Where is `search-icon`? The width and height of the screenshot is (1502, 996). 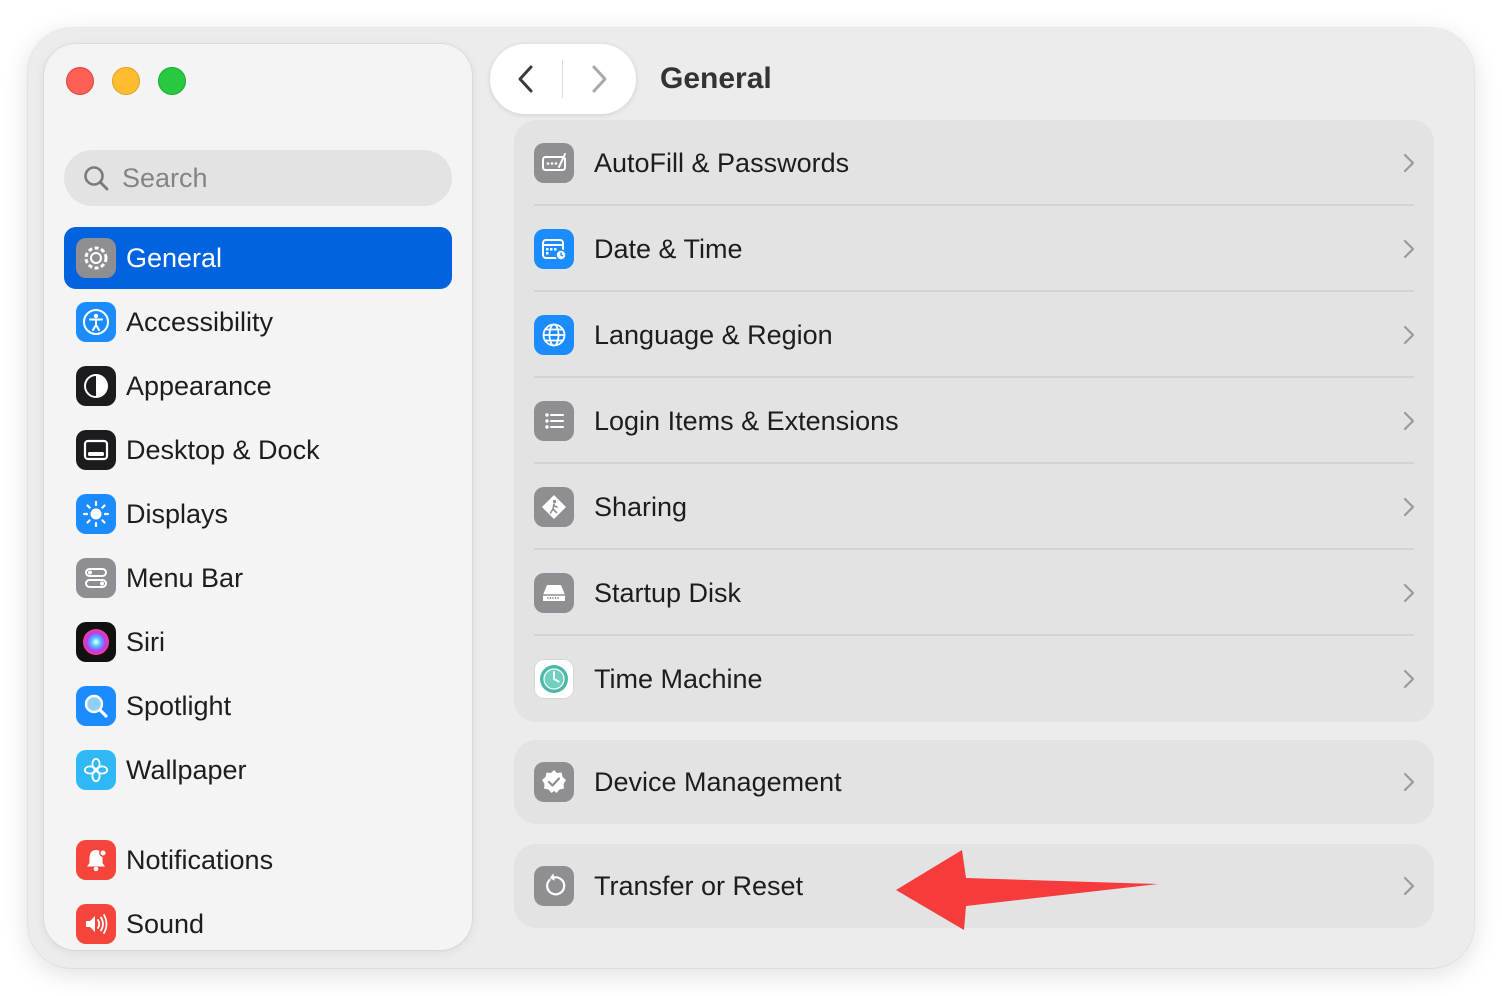
search-icon is located at coordinates (96, 178).